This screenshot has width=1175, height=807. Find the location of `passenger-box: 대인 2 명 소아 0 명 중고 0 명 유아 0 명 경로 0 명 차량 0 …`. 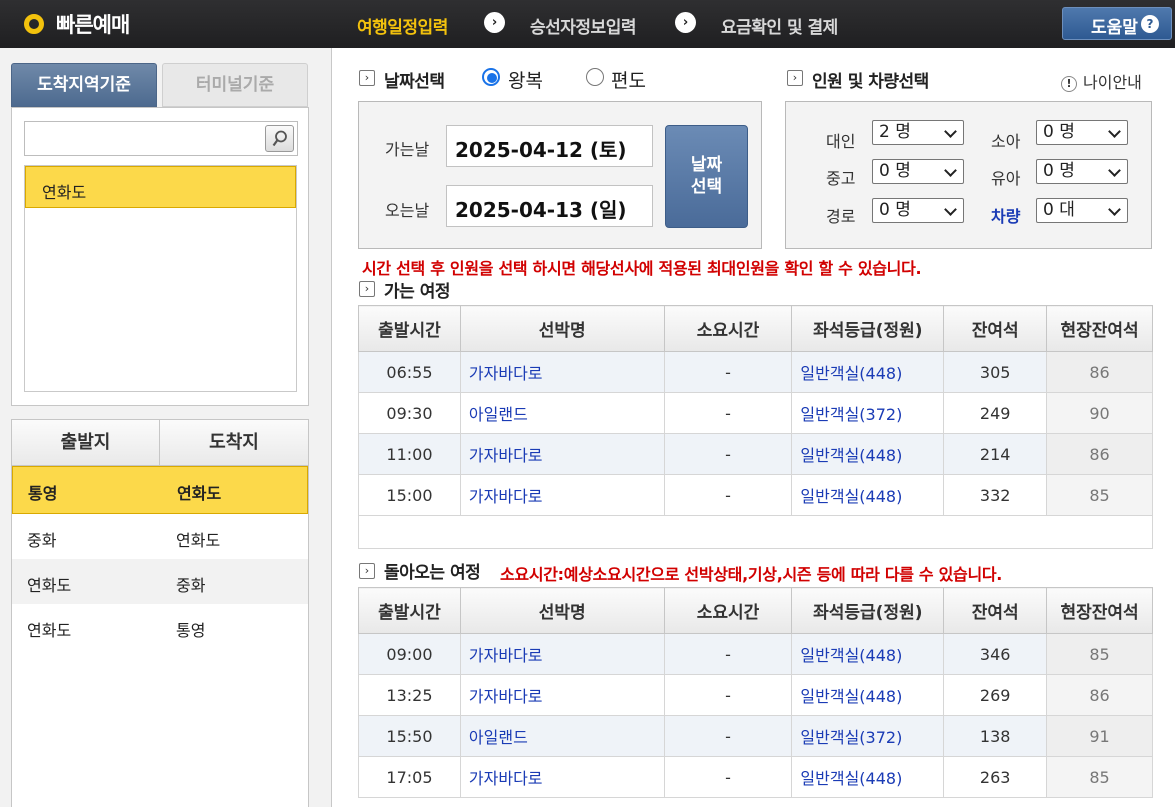

passenger-box: 대인 2 명 소아 0 명 중고 0 명 유아 0 명 경로 0 명 차량 0 … is located at coordinates (968, 175).